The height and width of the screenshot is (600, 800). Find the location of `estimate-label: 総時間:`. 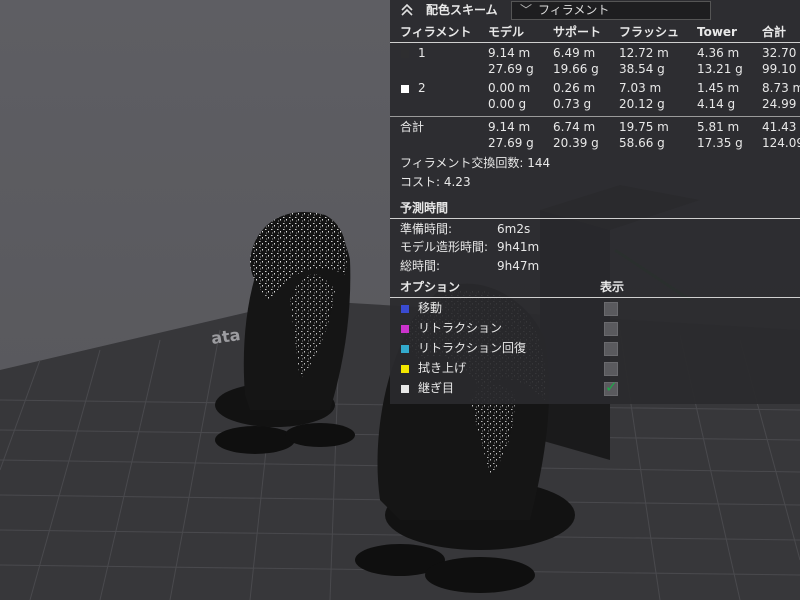

estimate-label: 総時間: is located at coordinates (420, 266).